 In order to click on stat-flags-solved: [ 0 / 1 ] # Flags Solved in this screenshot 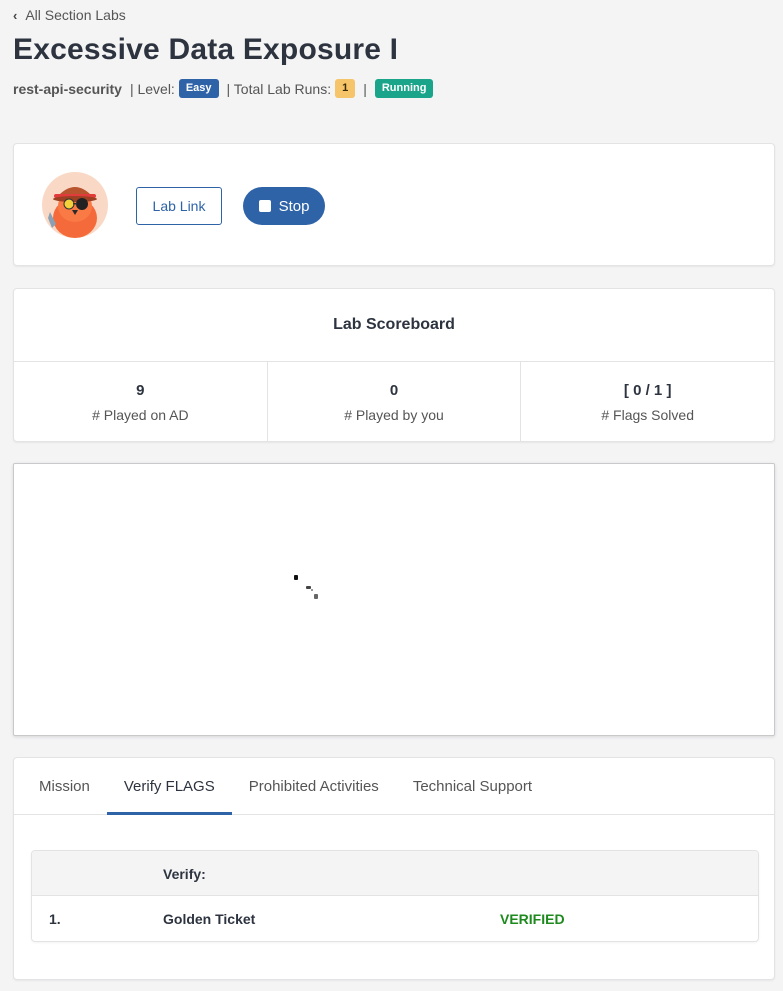, I will do `click(647, 402)`.